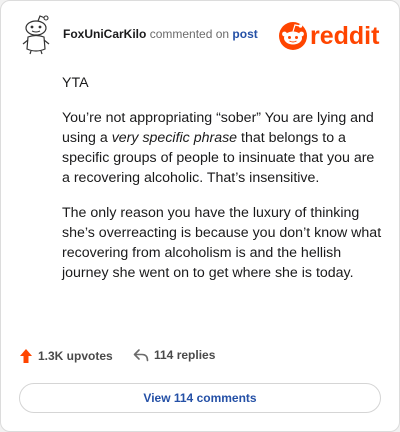 The height and width of the screenshot is (432, 400). Describe the element at coordinates (244, 34) in the screenshot. I see `post-link: post` at that location.